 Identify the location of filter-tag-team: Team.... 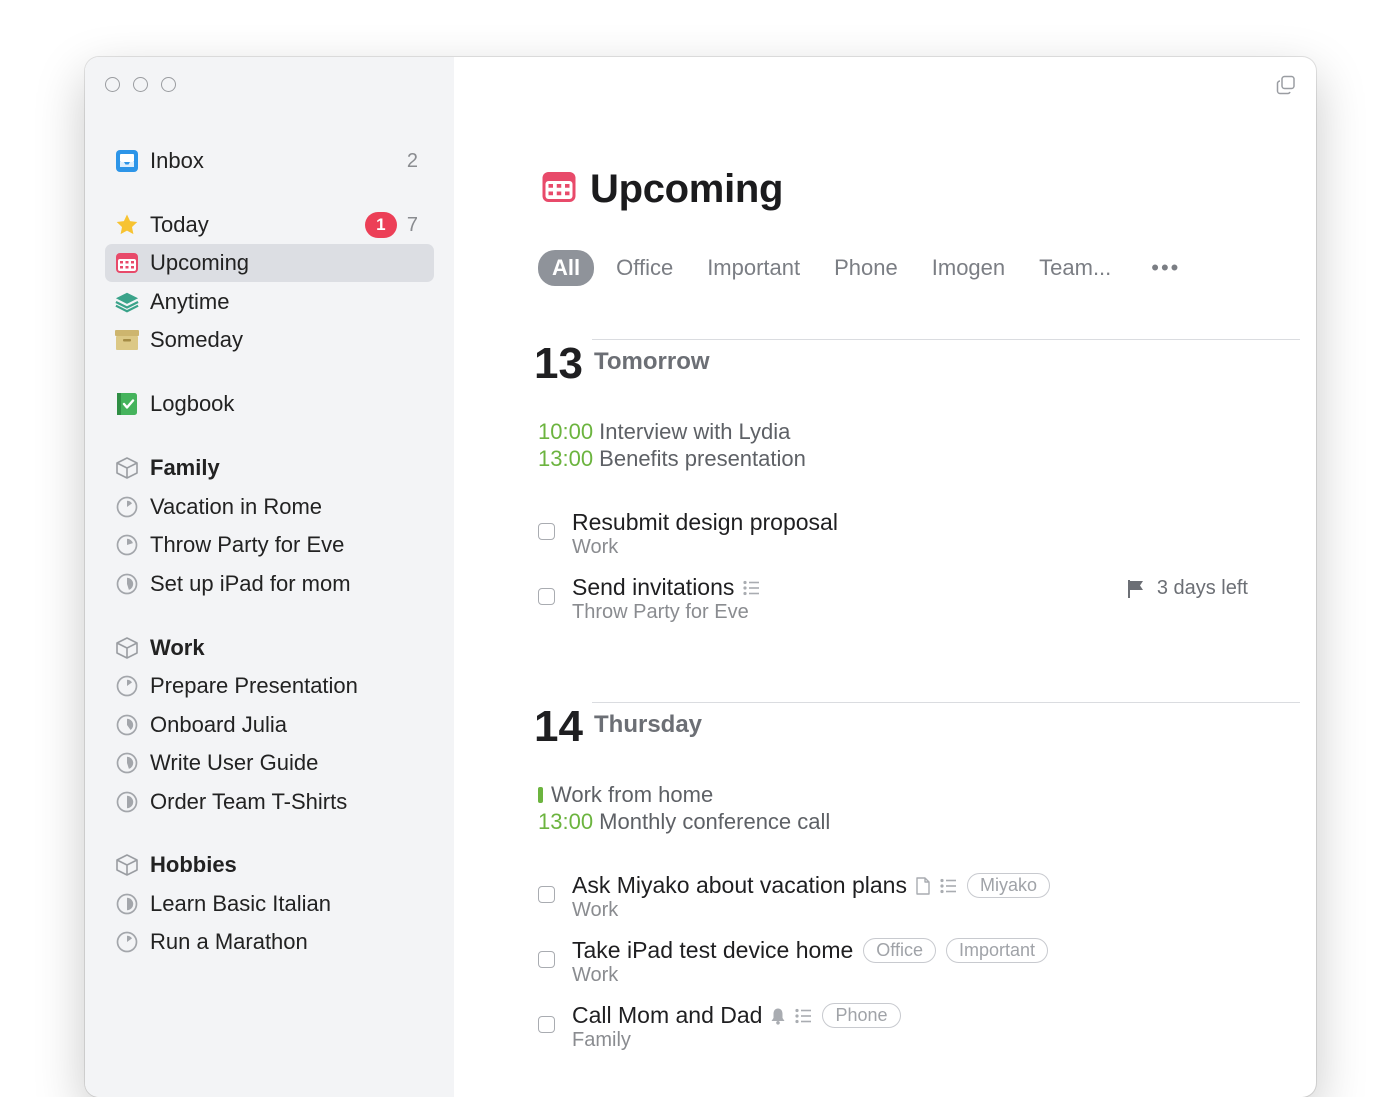
(1075, 268).